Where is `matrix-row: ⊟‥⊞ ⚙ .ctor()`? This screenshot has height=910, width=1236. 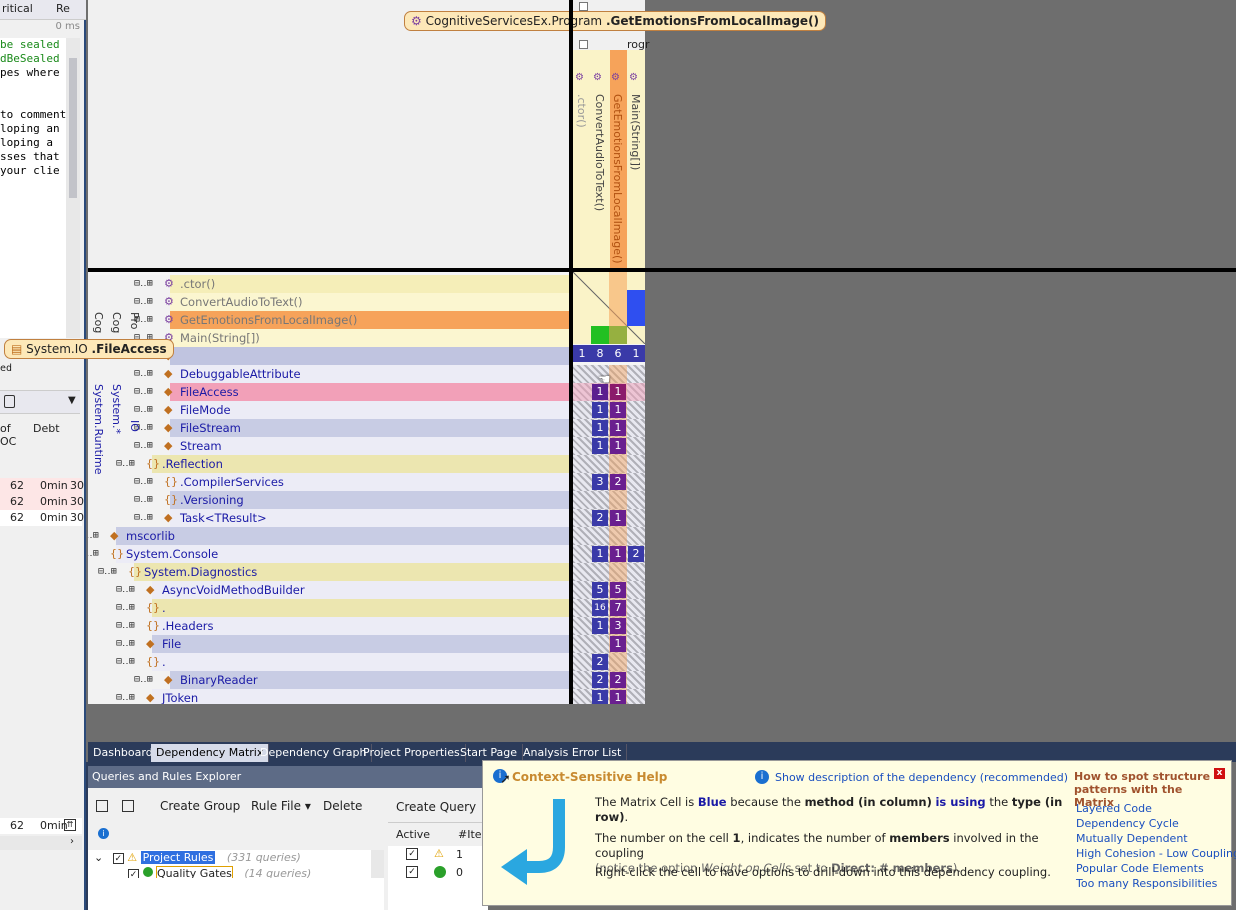 matrix-row: ⊟‥⊞ ⚙ .ctor() is located at coordinates (328, 284).